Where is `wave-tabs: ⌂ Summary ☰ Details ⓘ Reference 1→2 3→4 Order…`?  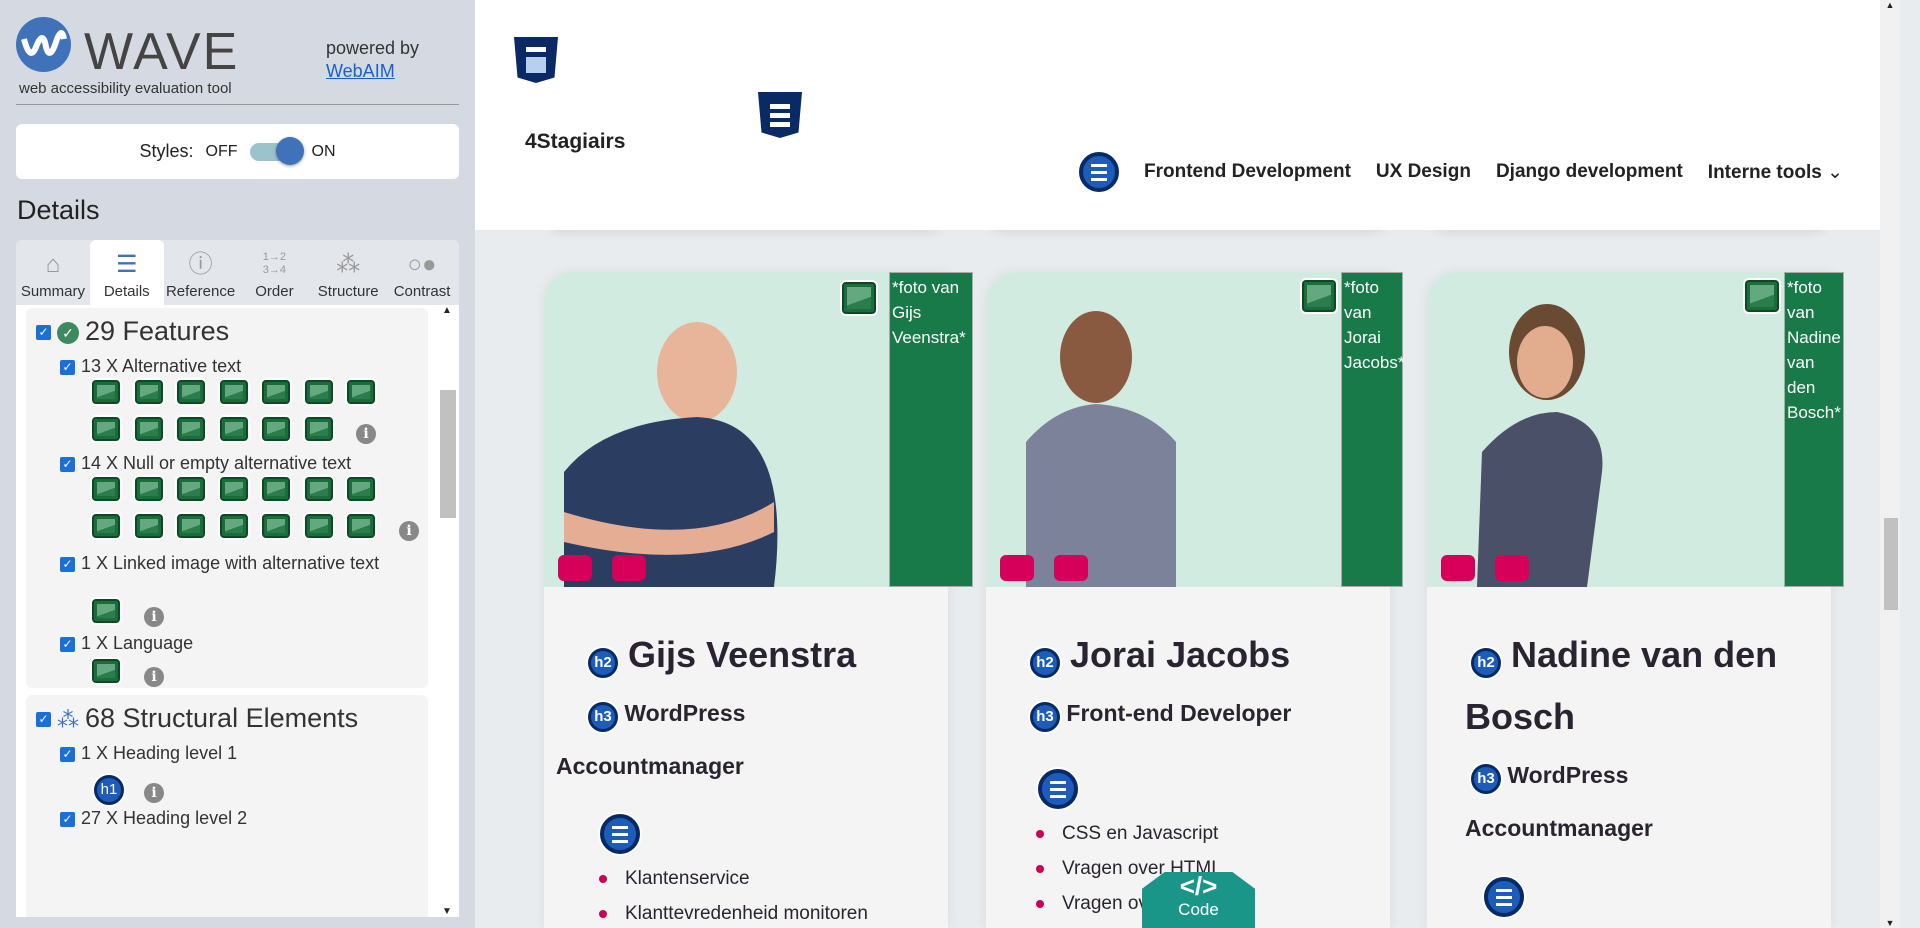 wave-tabs: ⌂ Summary ☰ Details ⓘ Reference 1→2 3→4 Order… is located at coordinates (237, 272).